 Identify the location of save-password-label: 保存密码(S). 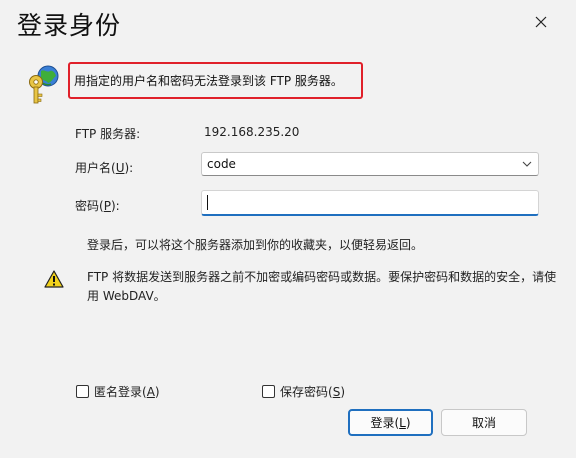
(312, 392).